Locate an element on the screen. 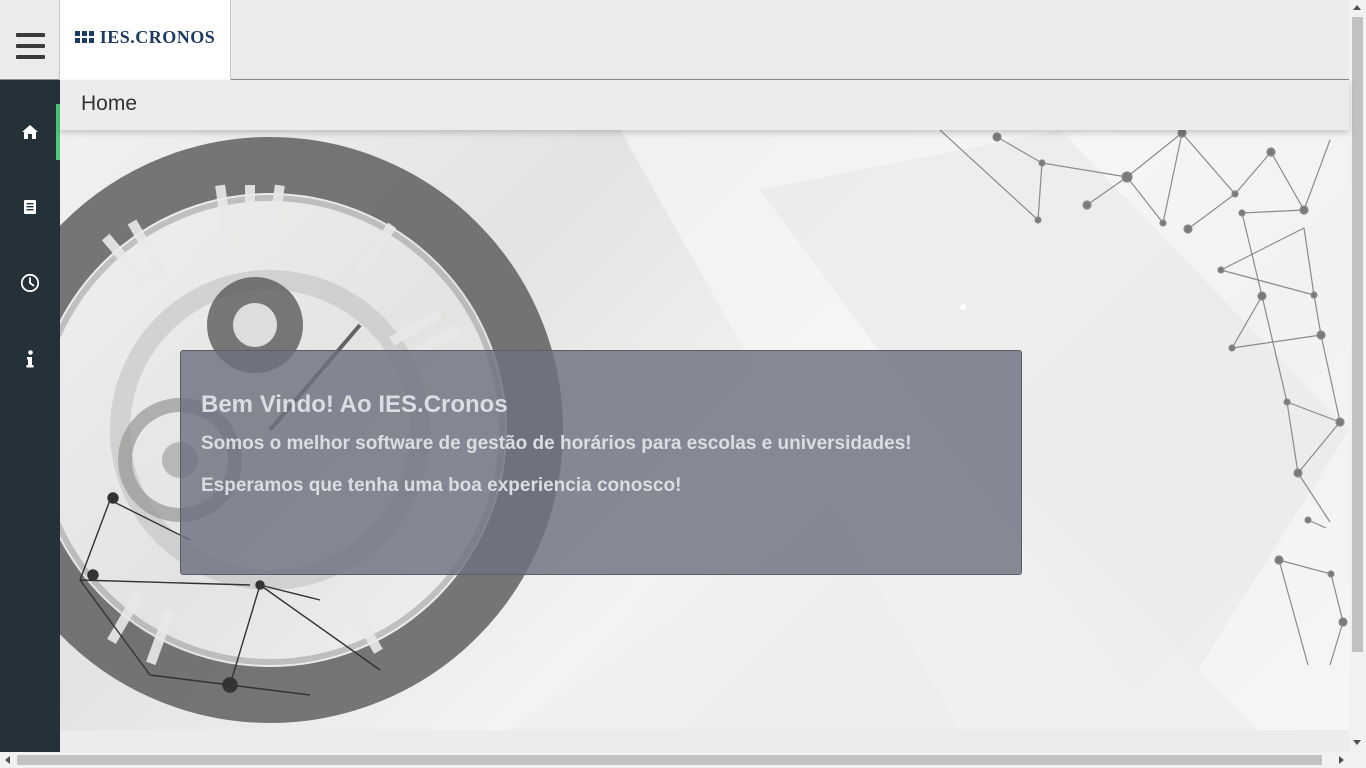 Image resolution: width=1366 pixels, height=768 pixels. horizontal-scrollbar is located at coordinates (683, 760).